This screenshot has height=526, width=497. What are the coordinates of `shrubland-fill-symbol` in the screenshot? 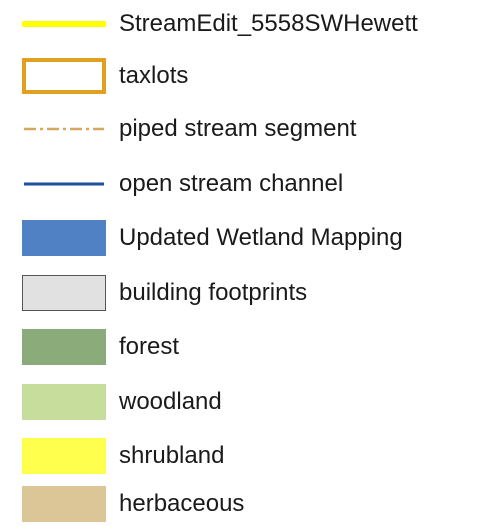 It's located at (64, 456).